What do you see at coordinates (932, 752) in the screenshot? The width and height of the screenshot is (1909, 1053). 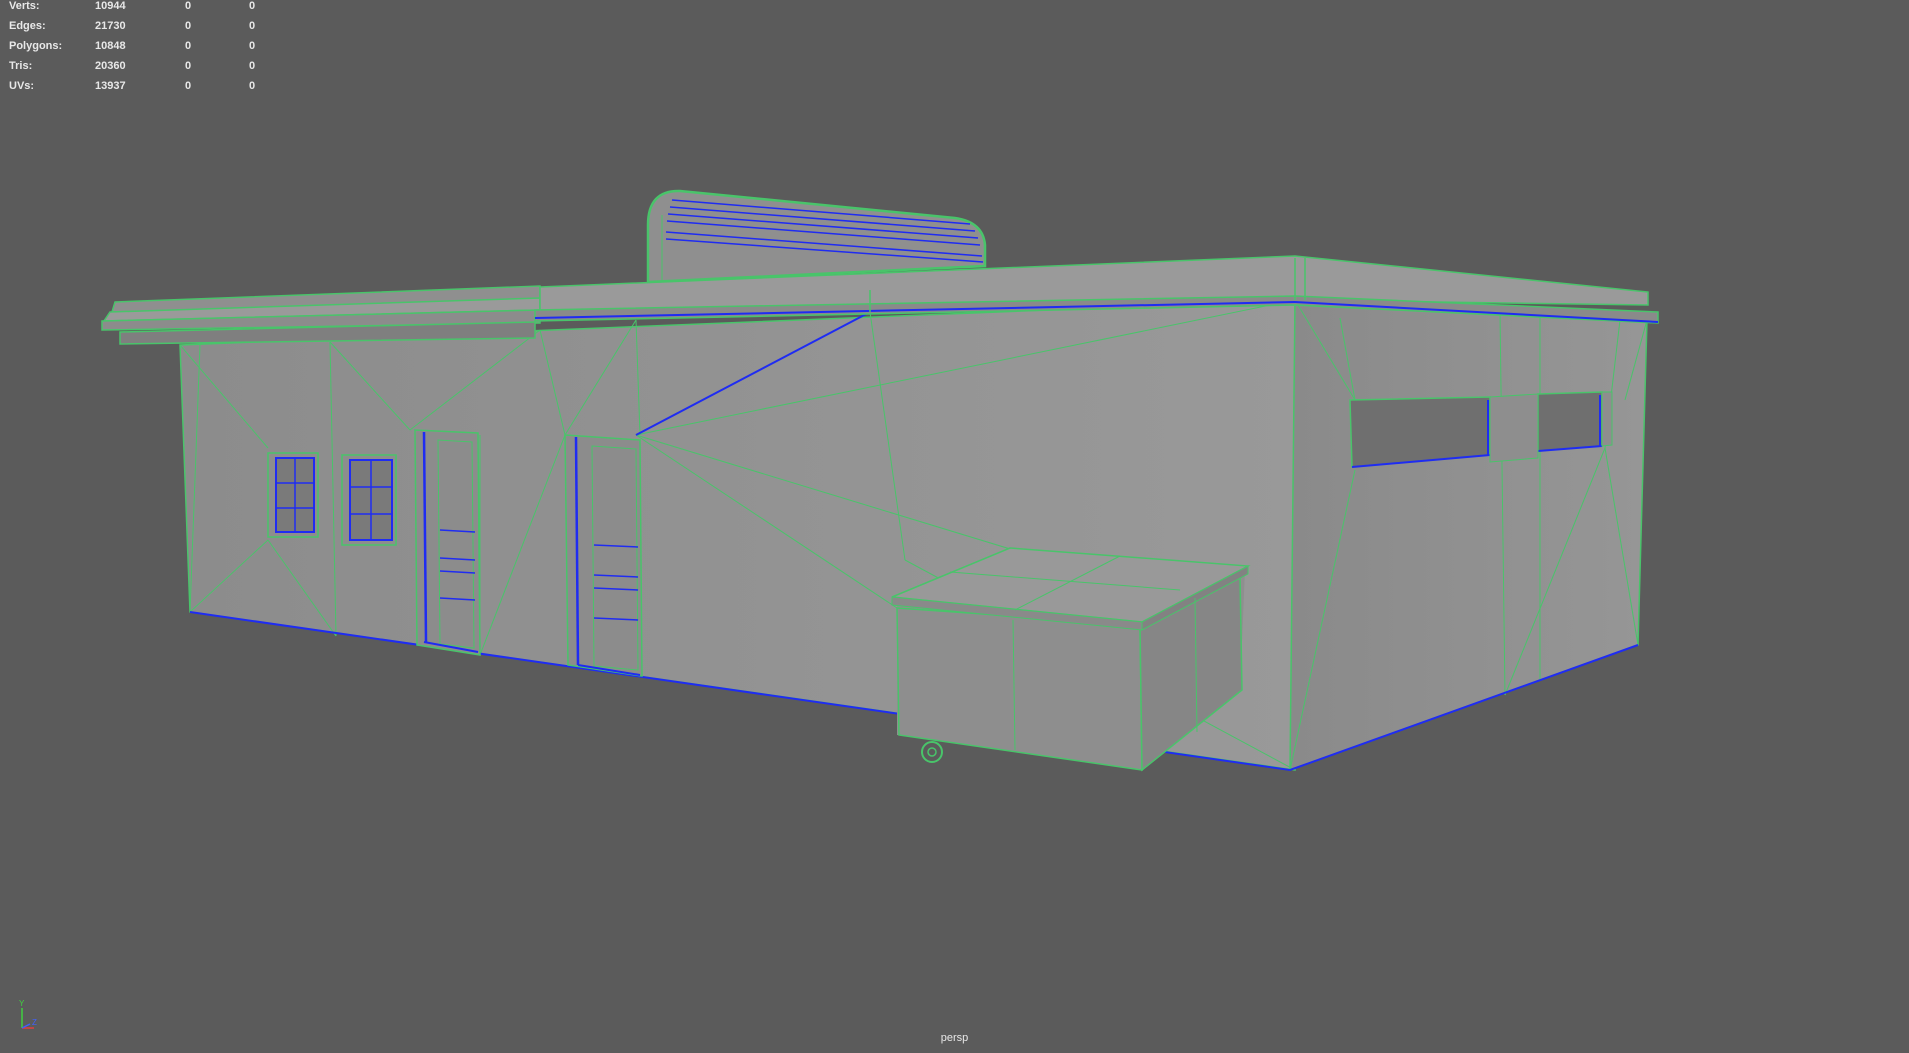 I see `pivot-handle` at bounding box center [932, 752].